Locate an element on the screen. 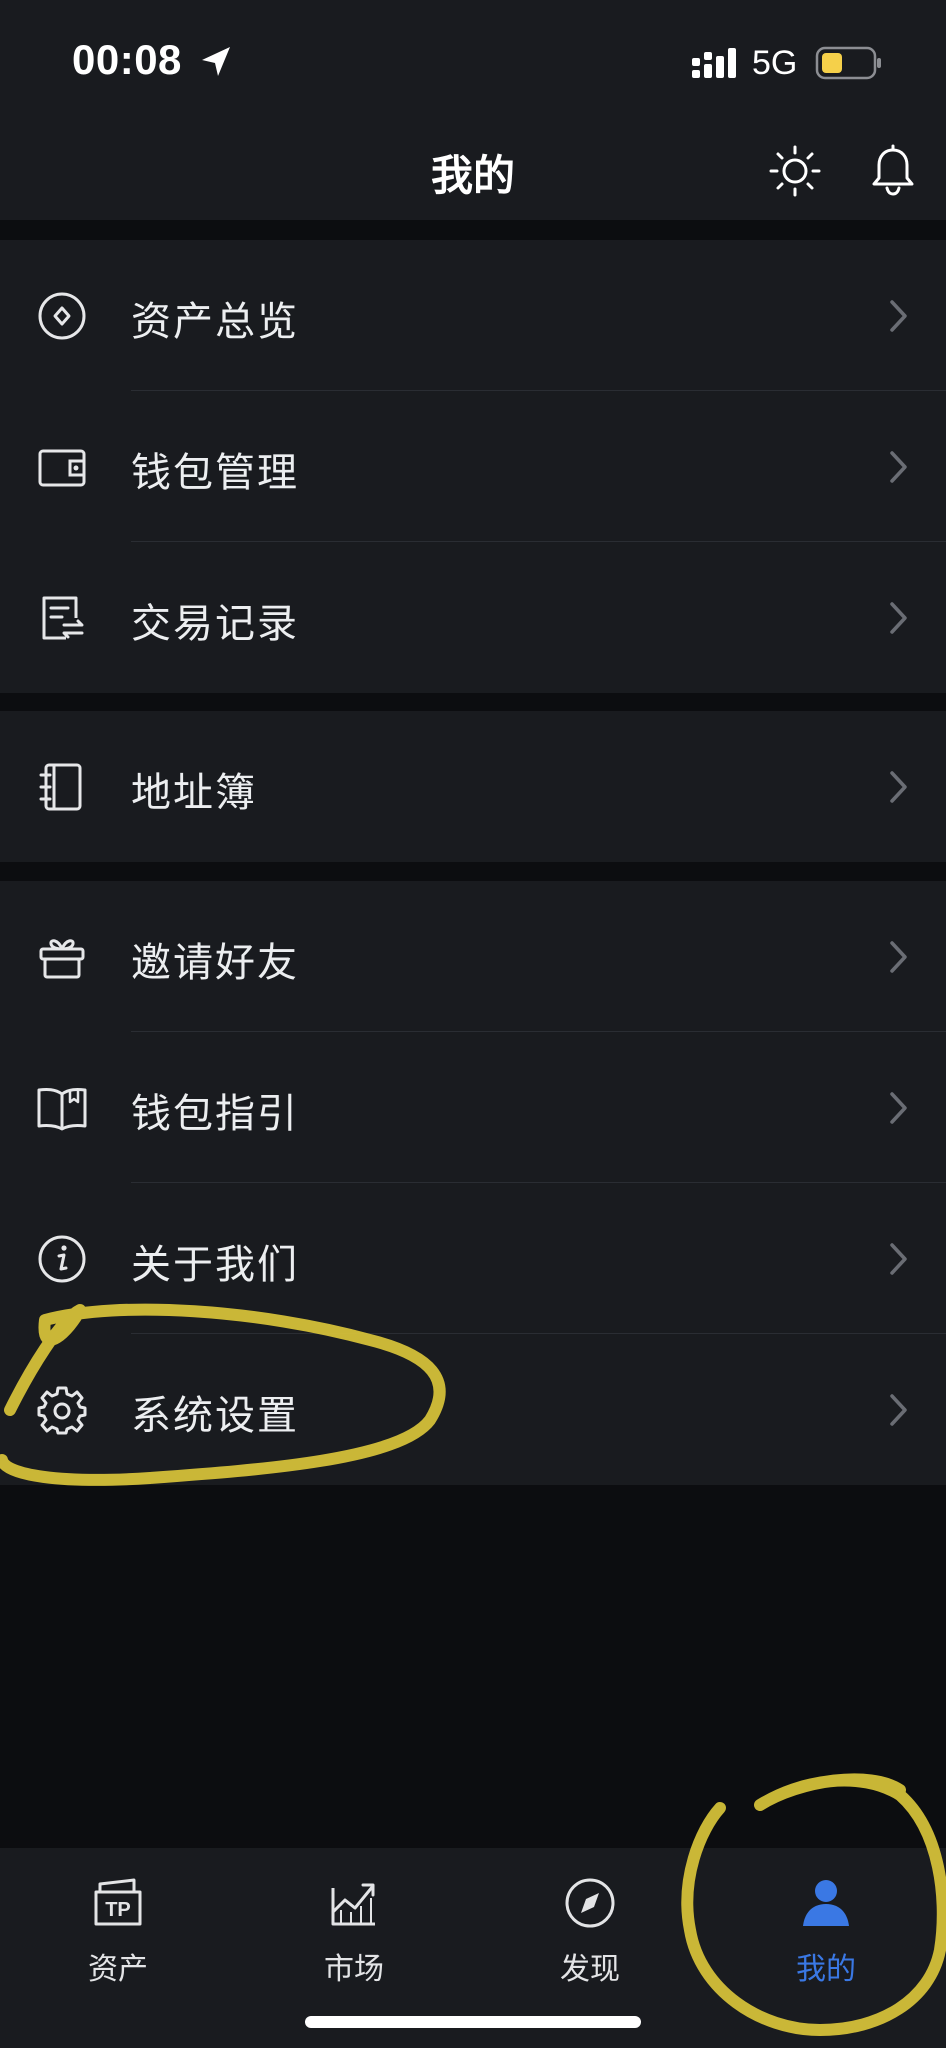 The image size is (946, 2048). tab-assets: TP 资产 is located at coordinates (118, 1926).